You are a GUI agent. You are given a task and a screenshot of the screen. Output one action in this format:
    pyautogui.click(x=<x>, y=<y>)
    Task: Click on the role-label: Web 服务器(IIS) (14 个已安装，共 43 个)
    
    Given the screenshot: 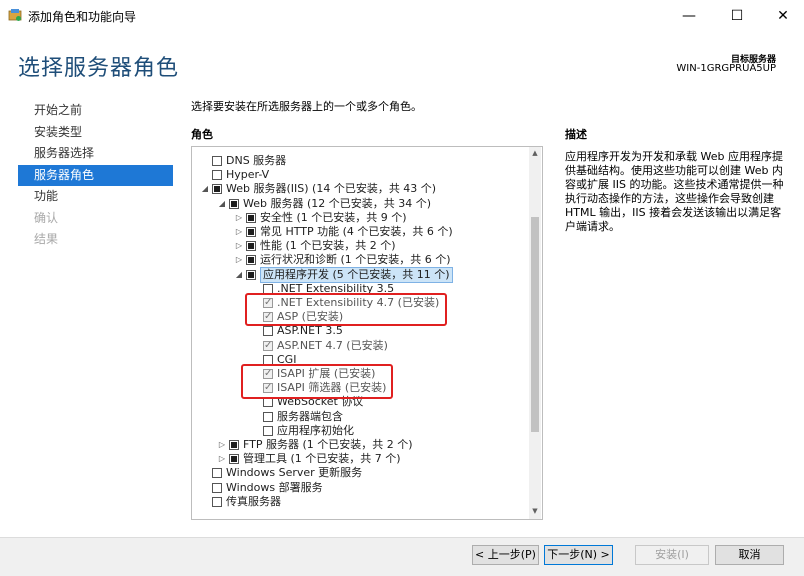 What is the action you would take?
    pyautogui.click(x=331, y=189)
    